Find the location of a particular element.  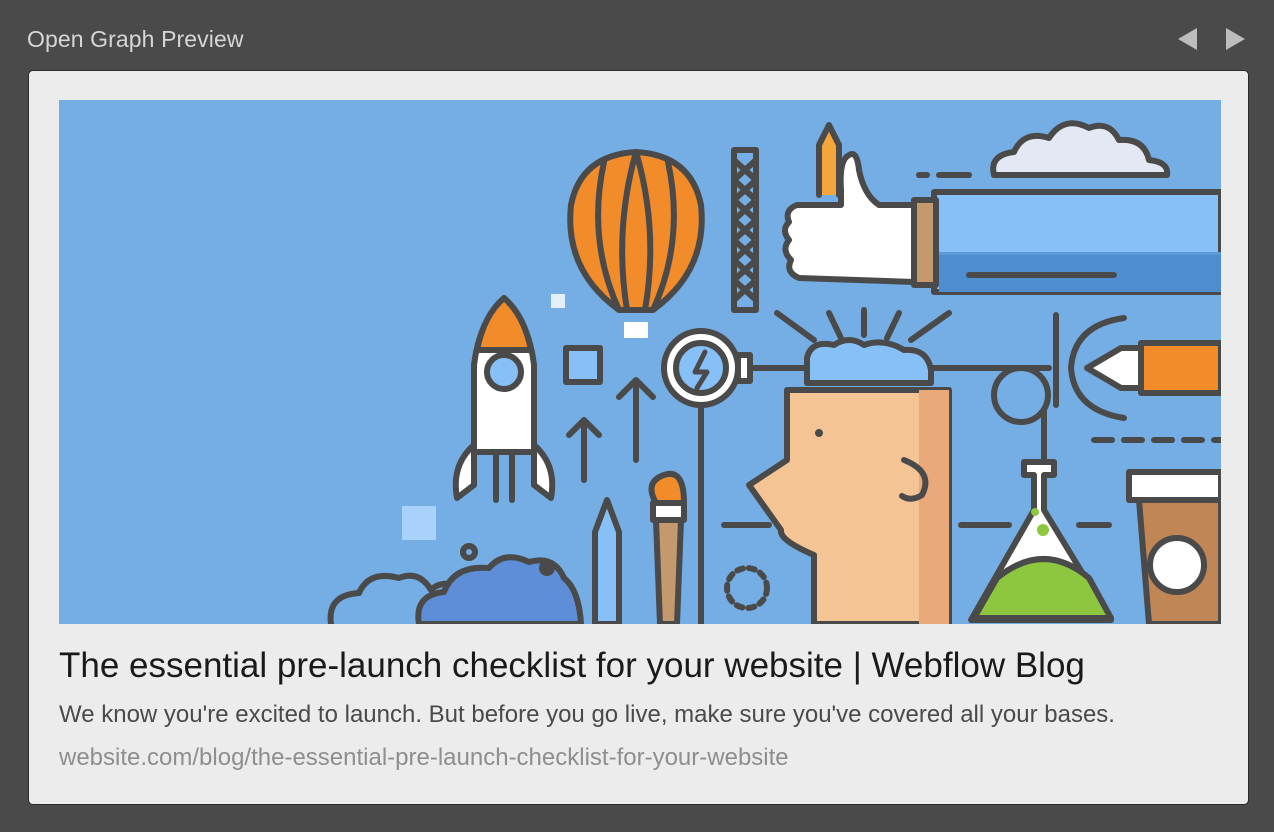

next-button is located at coordinates (1235, 39).